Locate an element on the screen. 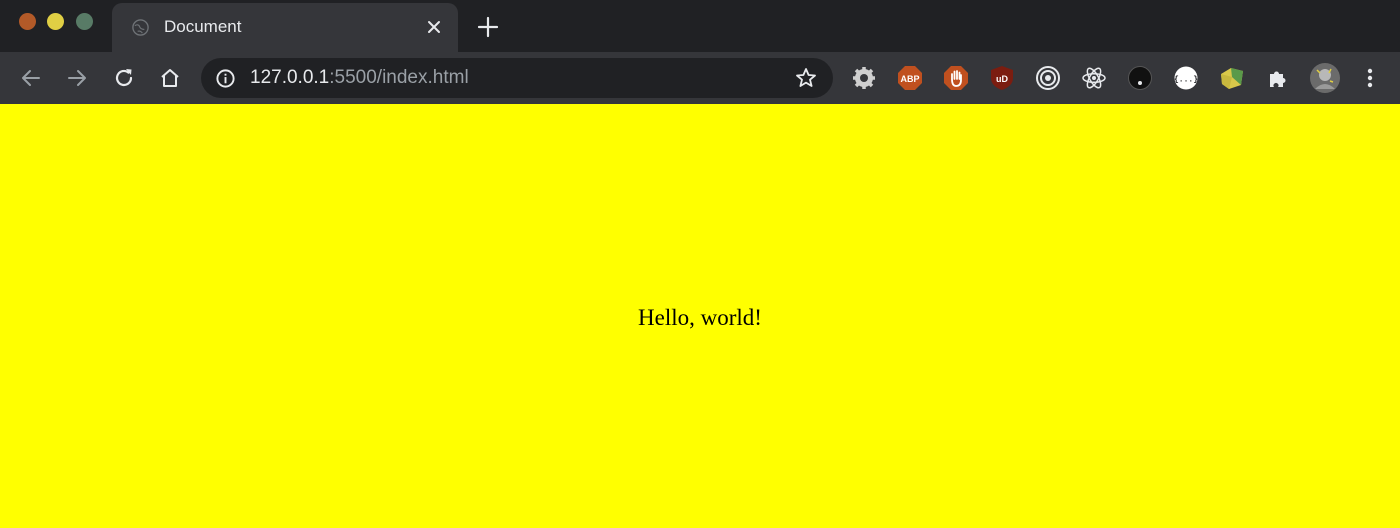  json-viewer-extension-icon: {...} is located at coordinates (1186, 78).